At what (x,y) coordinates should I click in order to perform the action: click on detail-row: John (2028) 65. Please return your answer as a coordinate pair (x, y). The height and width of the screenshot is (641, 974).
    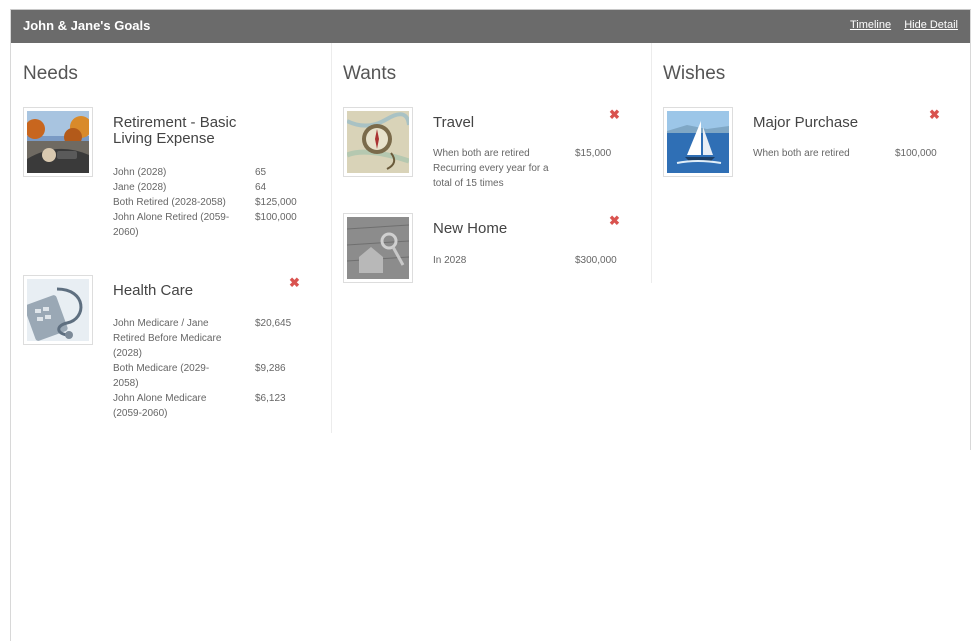
    Looking at the image, I should click on (213, 172).